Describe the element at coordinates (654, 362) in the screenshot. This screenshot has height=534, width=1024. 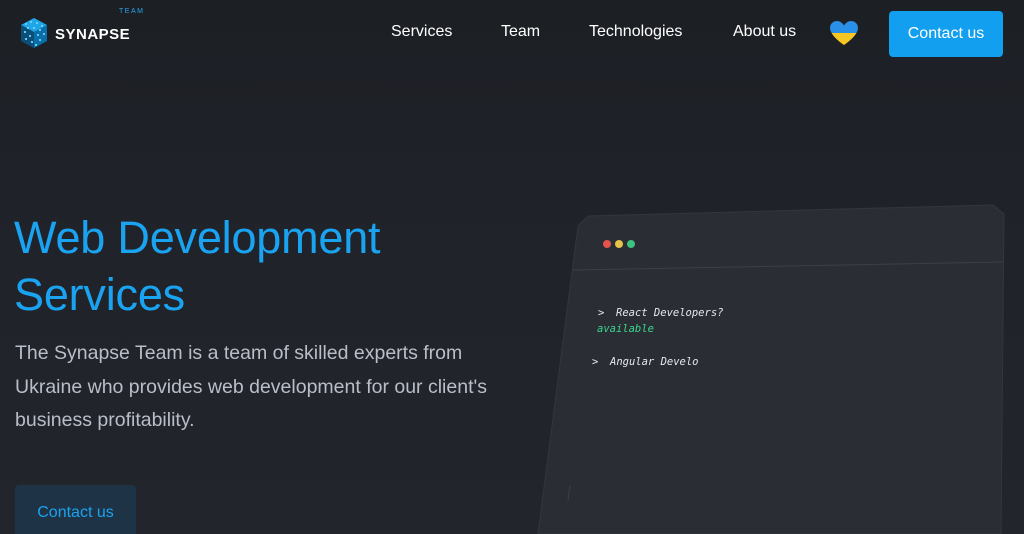
I see `terminal-query-2: Angular Develo` at that location.